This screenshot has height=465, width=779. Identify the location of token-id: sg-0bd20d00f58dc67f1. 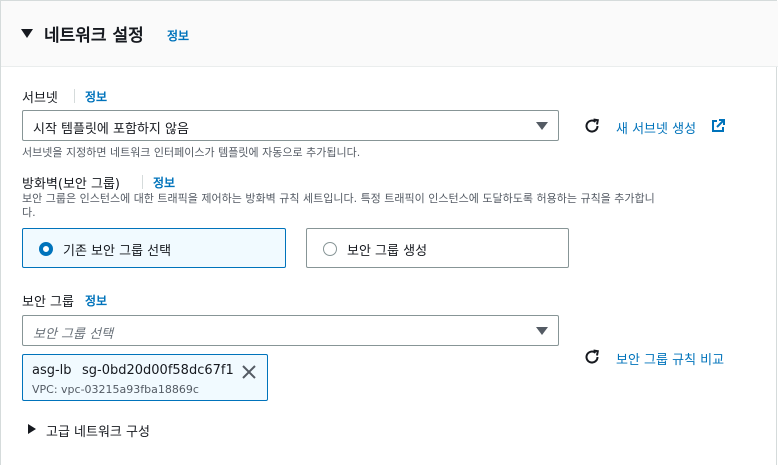
(158, 370).